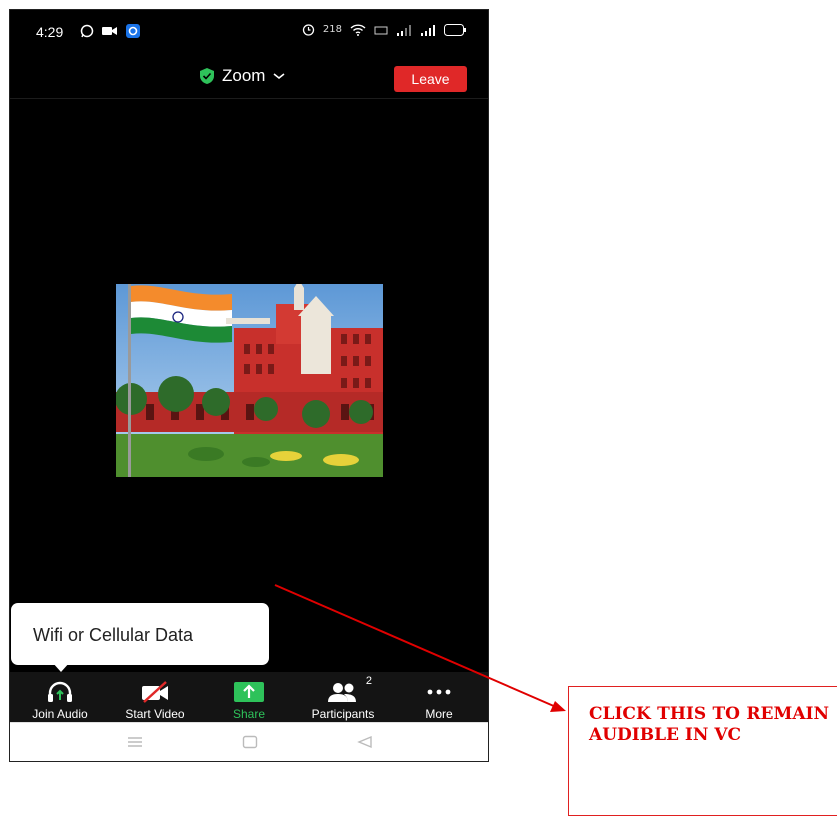  Describe the element at coordinates (709, 724) in the screenshot. I see `callout-text: CLICK THIS TO REMAIN AUDIBLE IN VC` at that location.